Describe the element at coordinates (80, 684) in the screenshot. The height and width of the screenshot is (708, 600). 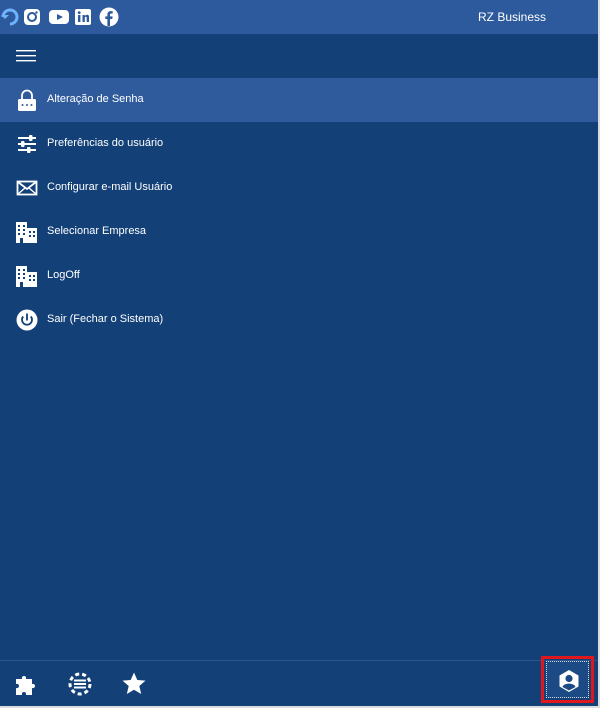
I see `settings-list-icon` at that location.